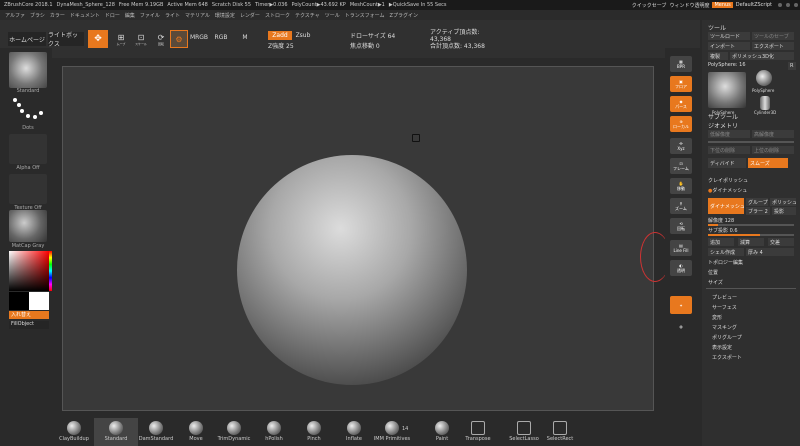  I want to click on frame-button: ⊡ フレーム, so click(681, 166).